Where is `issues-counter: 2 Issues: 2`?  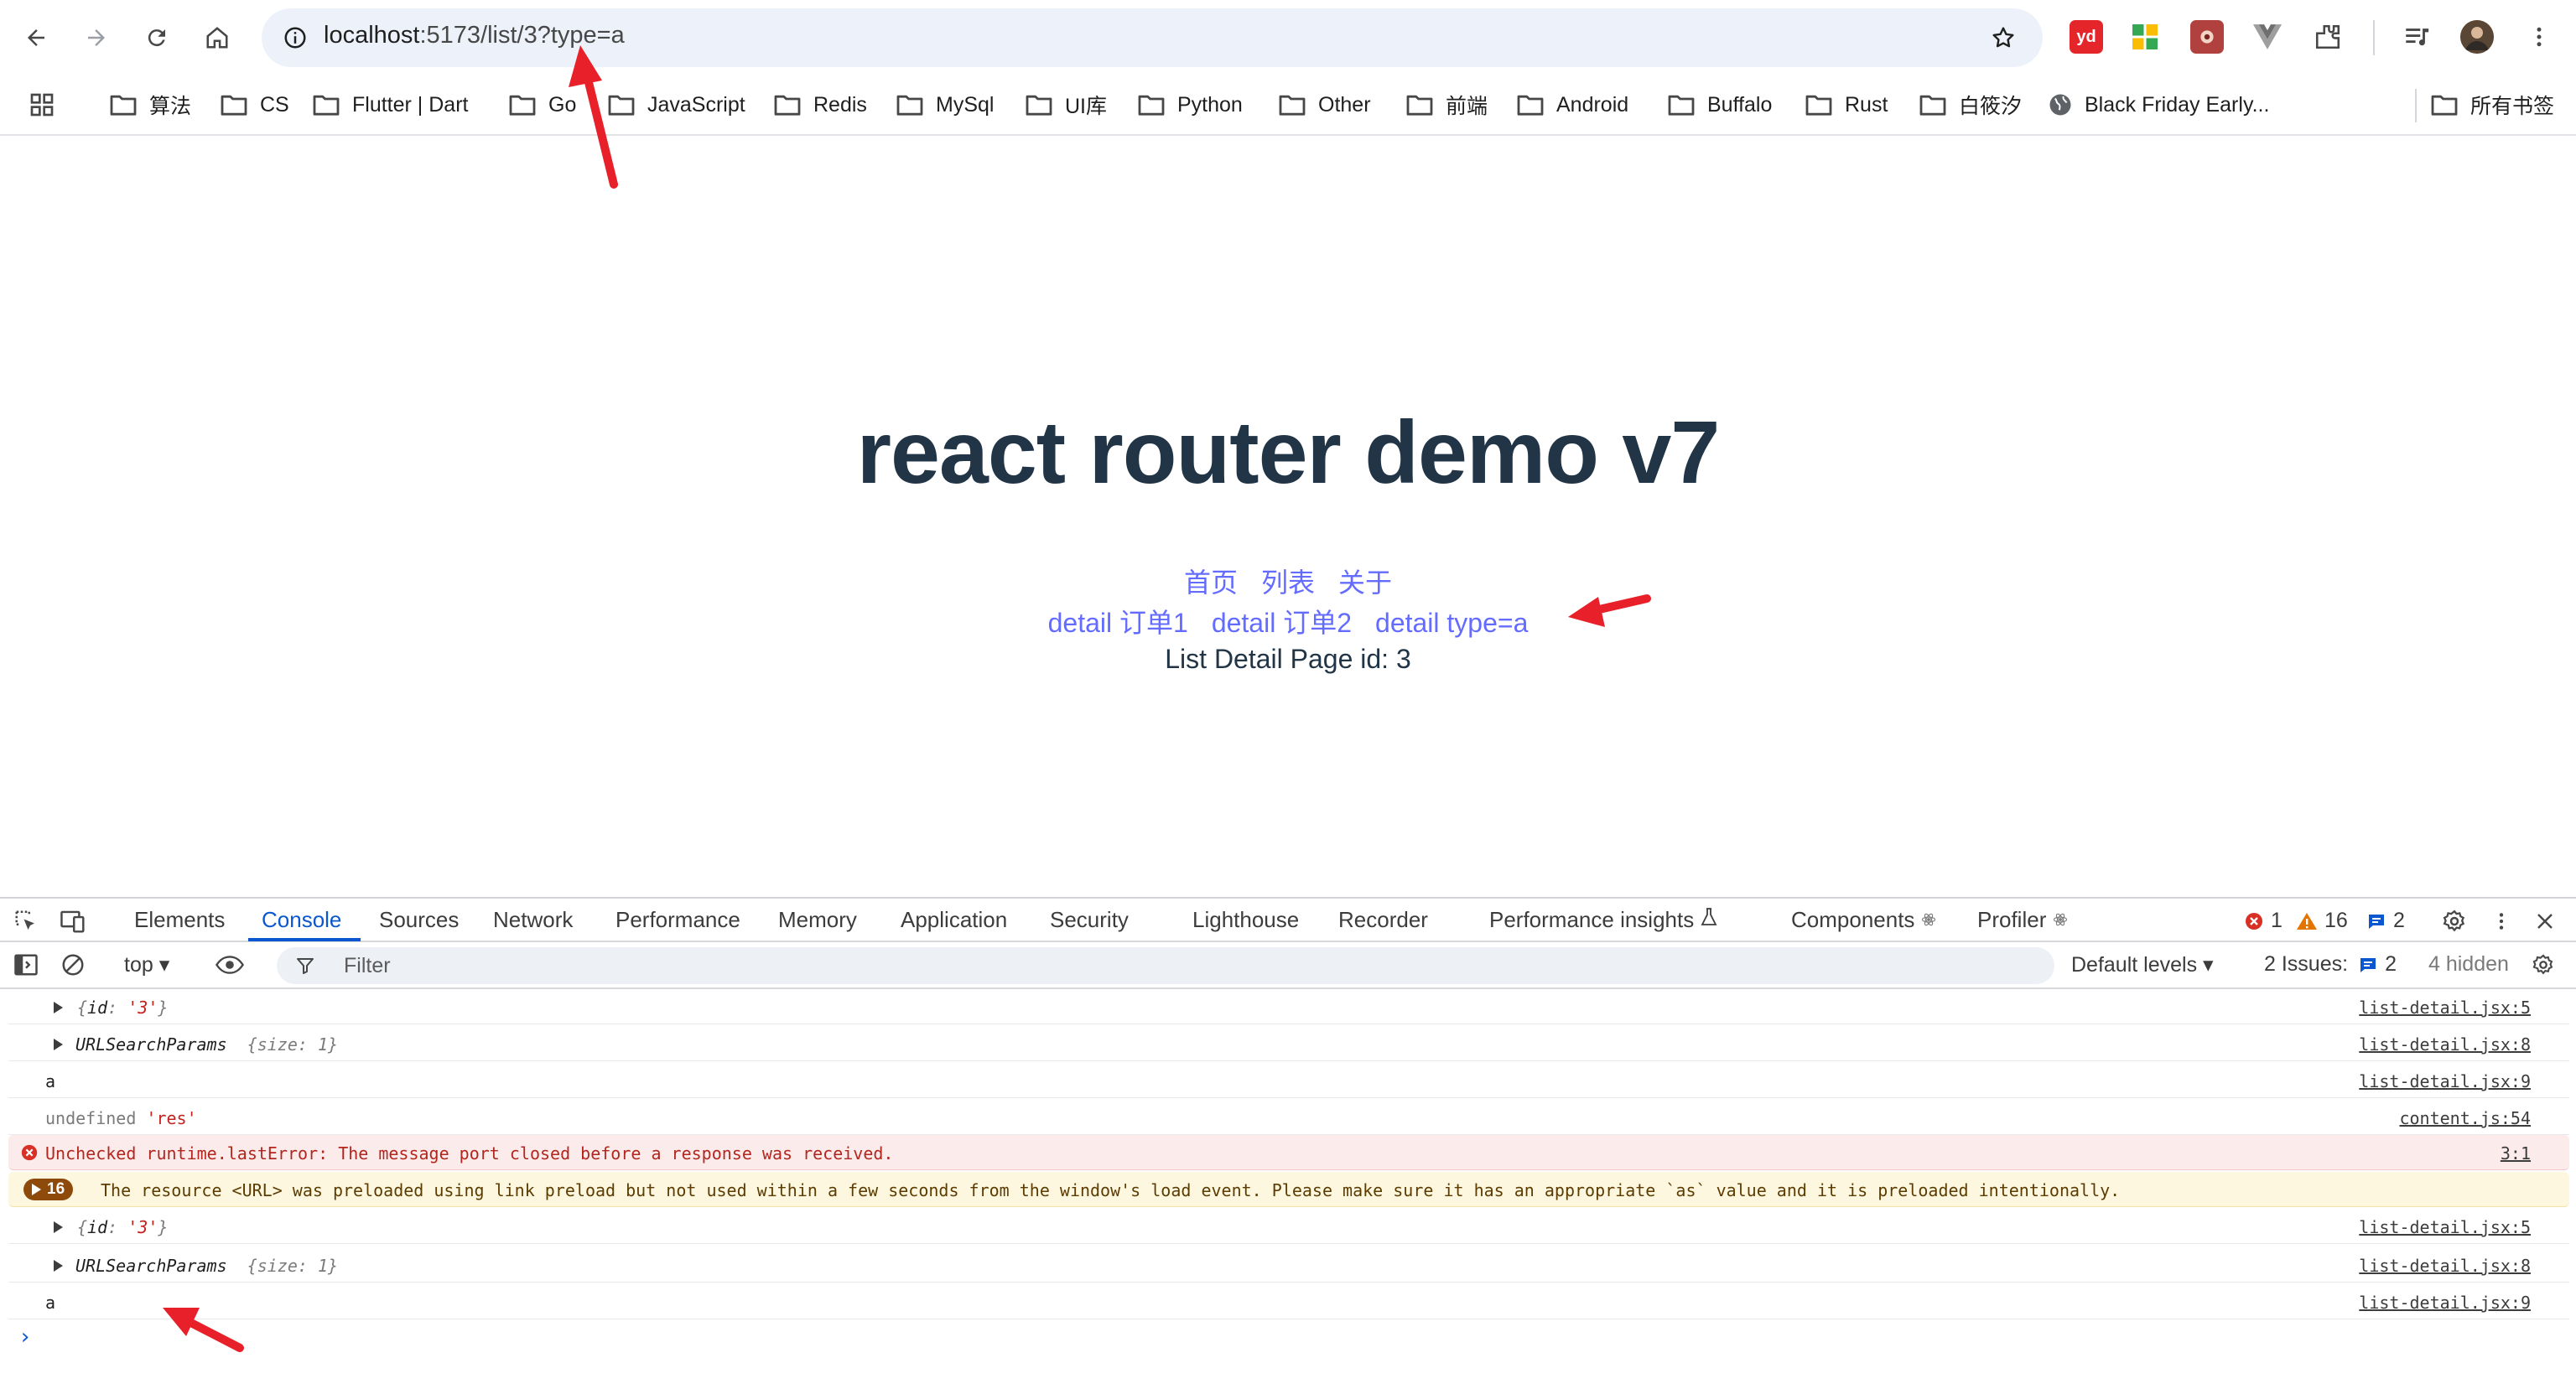 issues-counter: 2 Issues: 2 is located at coordinates (2330, 964).